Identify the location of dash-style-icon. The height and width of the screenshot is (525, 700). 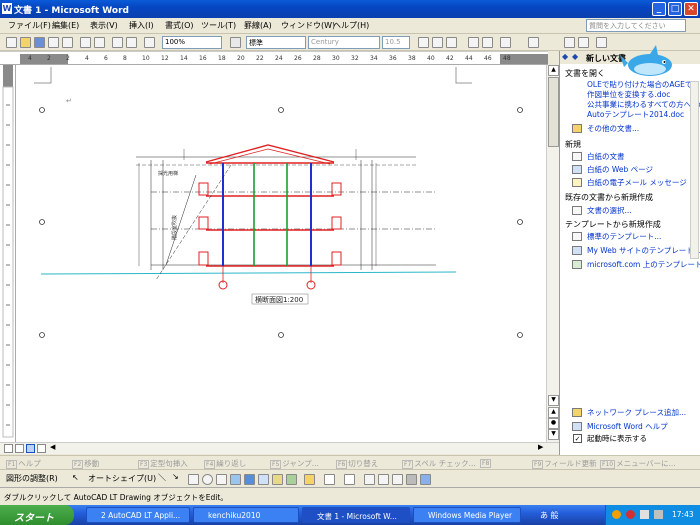
(383, 479).